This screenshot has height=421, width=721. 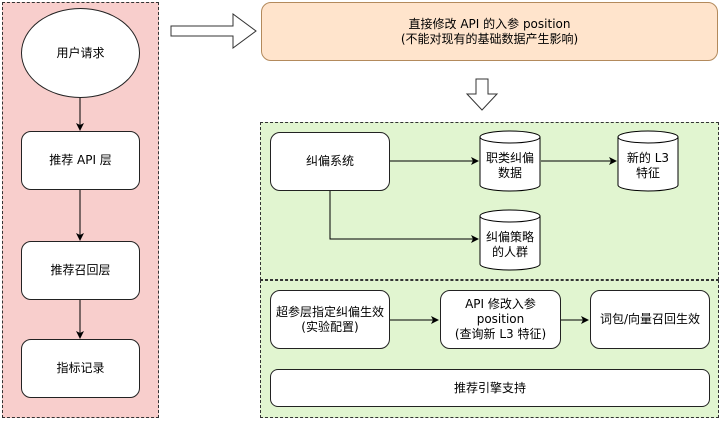 I want to click on recall-effect-node: 词包/向量召回生效, so click(x=650, y=319).